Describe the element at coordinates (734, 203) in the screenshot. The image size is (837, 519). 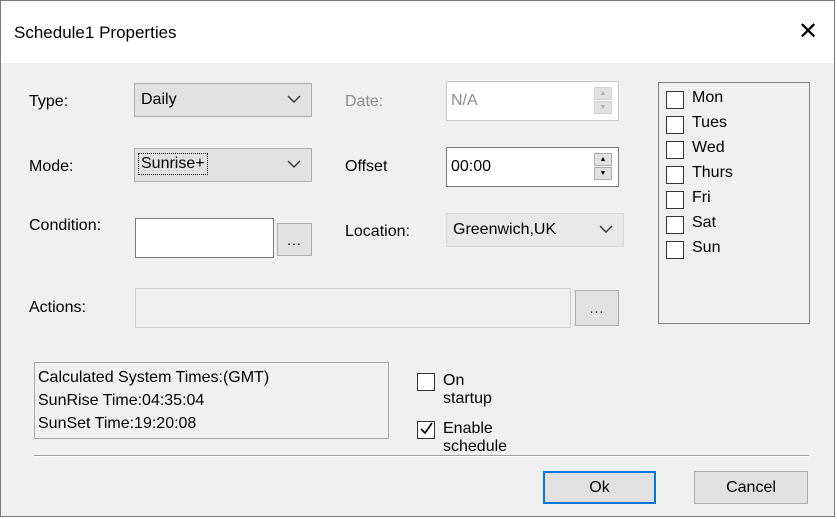
I see `days-of-week-group: Mon Tues Wed Thurs Fri Sat Sun` at that location.